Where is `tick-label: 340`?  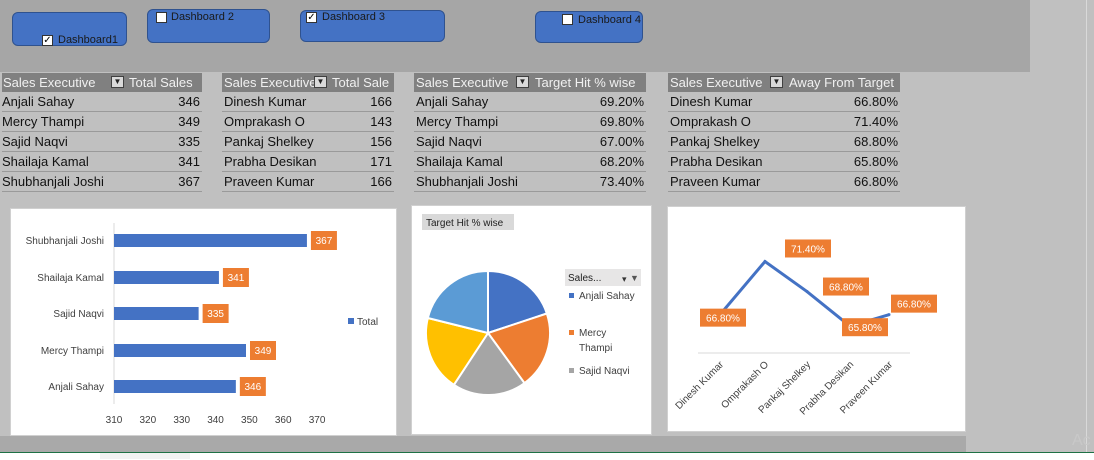
tick-label: 340 is located at coordinates (215, 420).